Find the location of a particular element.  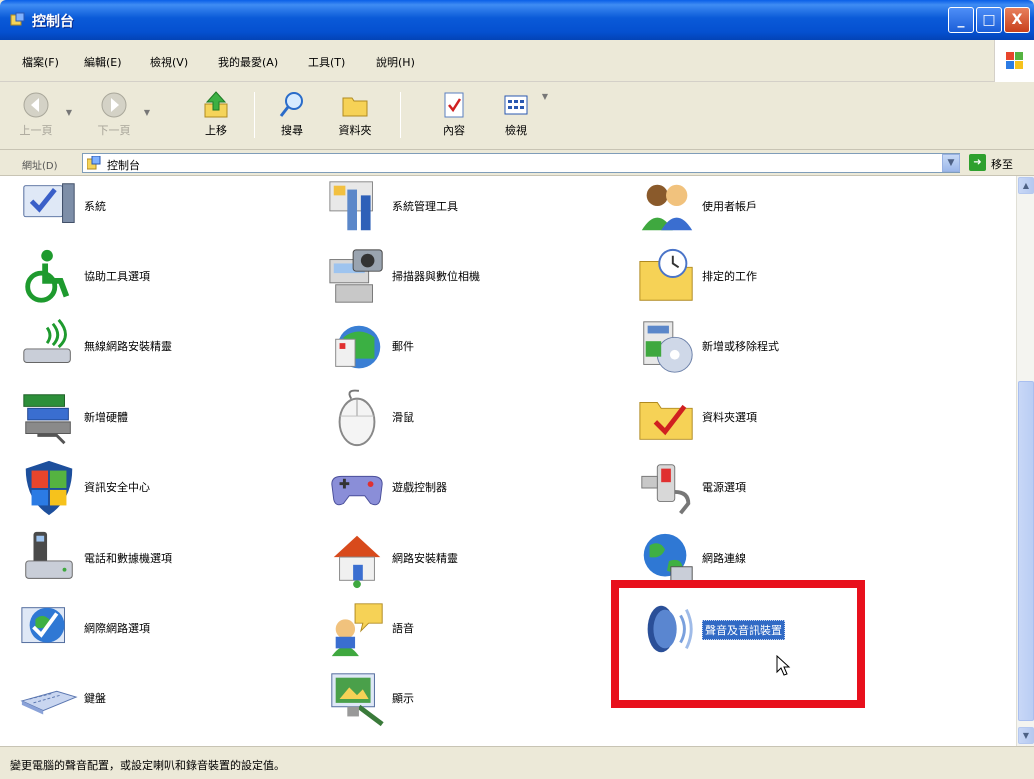

vertical-scrollbar: ▲ ▼ is located at coordinates (1025, 461).